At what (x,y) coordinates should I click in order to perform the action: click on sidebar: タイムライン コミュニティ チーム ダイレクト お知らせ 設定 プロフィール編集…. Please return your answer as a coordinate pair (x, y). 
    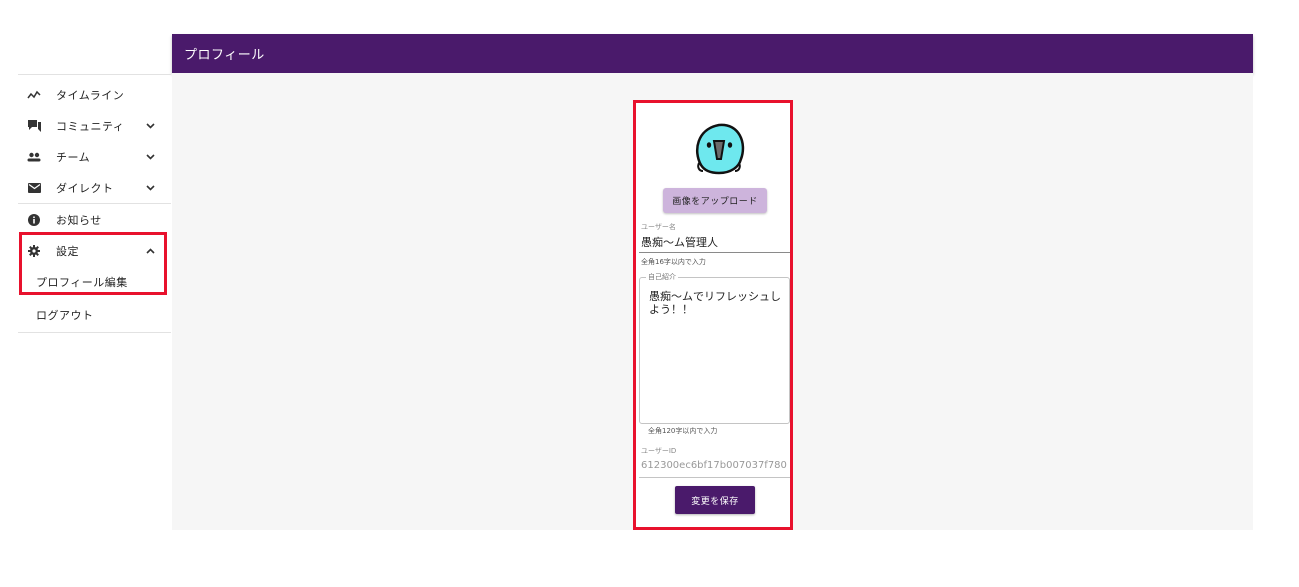
    Looking at the image, I should click on (94, 203).